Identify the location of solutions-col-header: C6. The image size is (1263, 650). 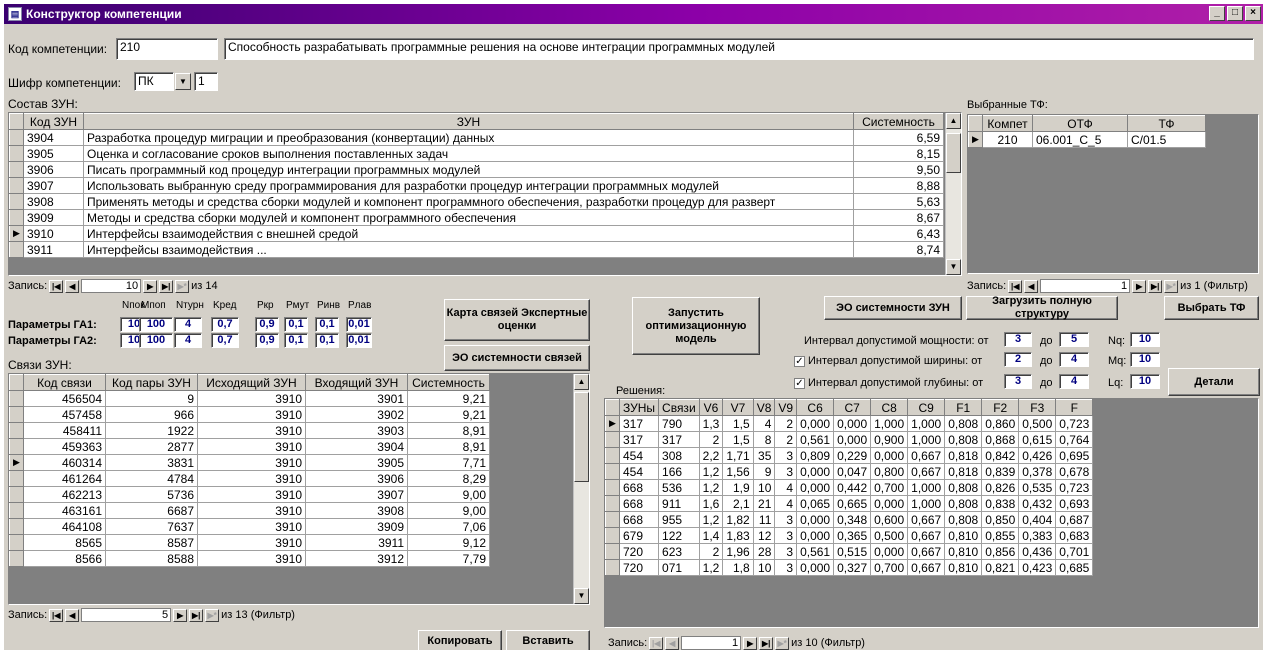
(815, 407).